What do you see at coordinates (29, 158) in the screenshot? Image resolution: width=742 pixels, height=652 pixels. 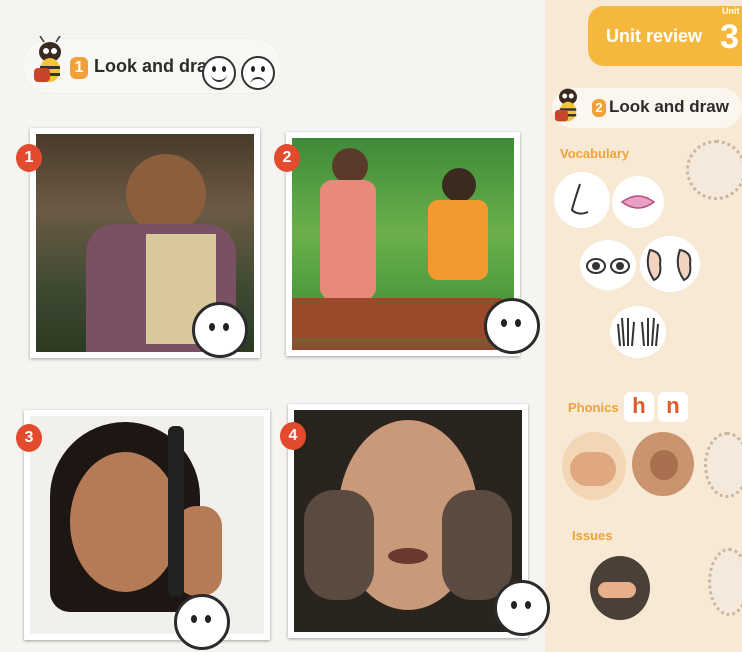 I see `photo-1-number: 1` at bounding box center [29, 158].